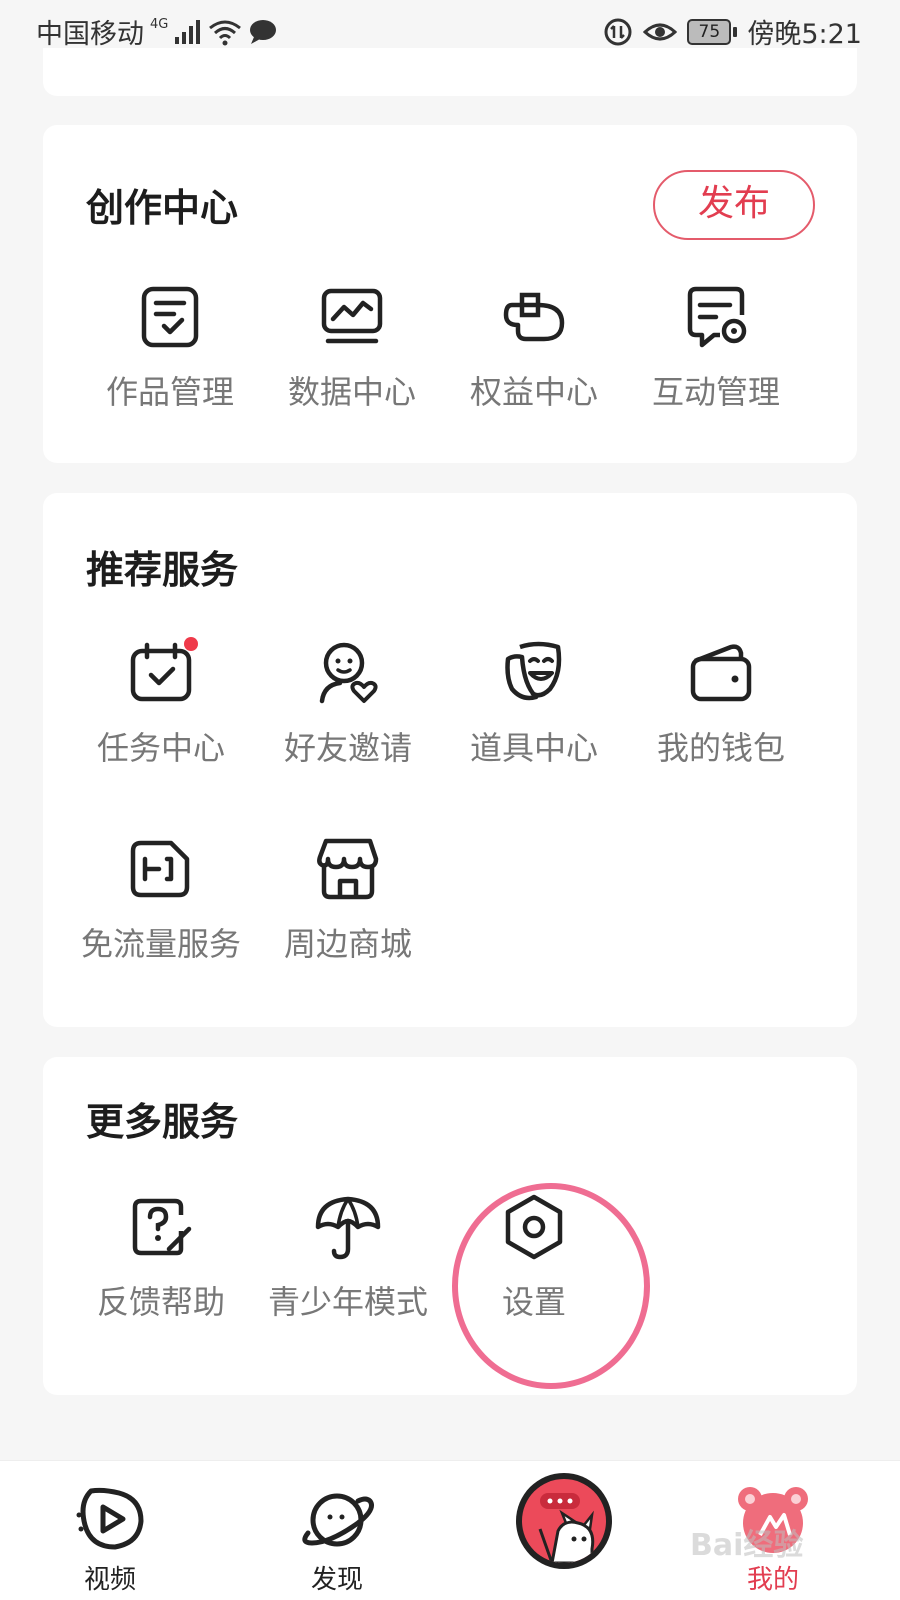 The image size is (900, 1600). Describe the element at coordinates (225, 32) in the screenshot. I see `wifi-icon` at that location.